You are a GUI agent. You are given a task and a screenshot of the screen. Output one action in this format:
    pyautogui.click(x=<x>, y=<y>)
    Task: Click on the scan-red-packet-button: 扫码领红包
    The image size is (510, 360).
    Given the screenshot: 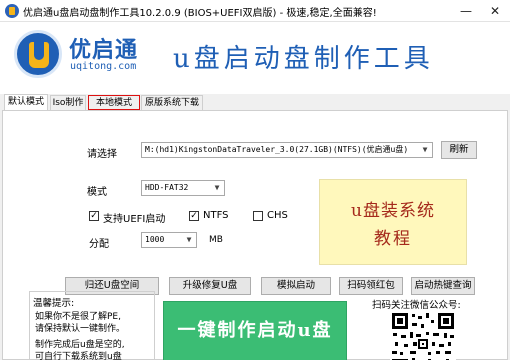 What is the action you would take?
    pyautogui.click(x=371, y=286)
    